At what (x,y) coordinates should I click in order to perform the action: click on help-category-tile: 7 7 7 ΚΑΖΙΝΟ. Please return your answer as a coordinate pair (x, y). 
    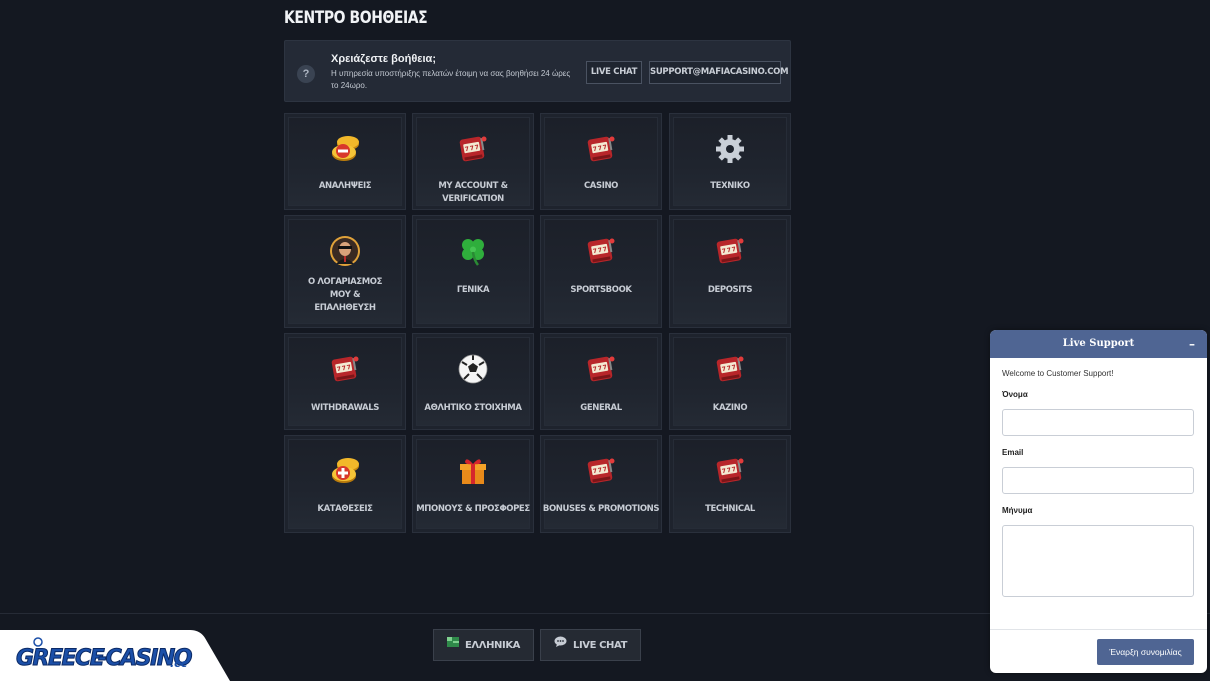
    Looking at the image, I should click on (730, 381).